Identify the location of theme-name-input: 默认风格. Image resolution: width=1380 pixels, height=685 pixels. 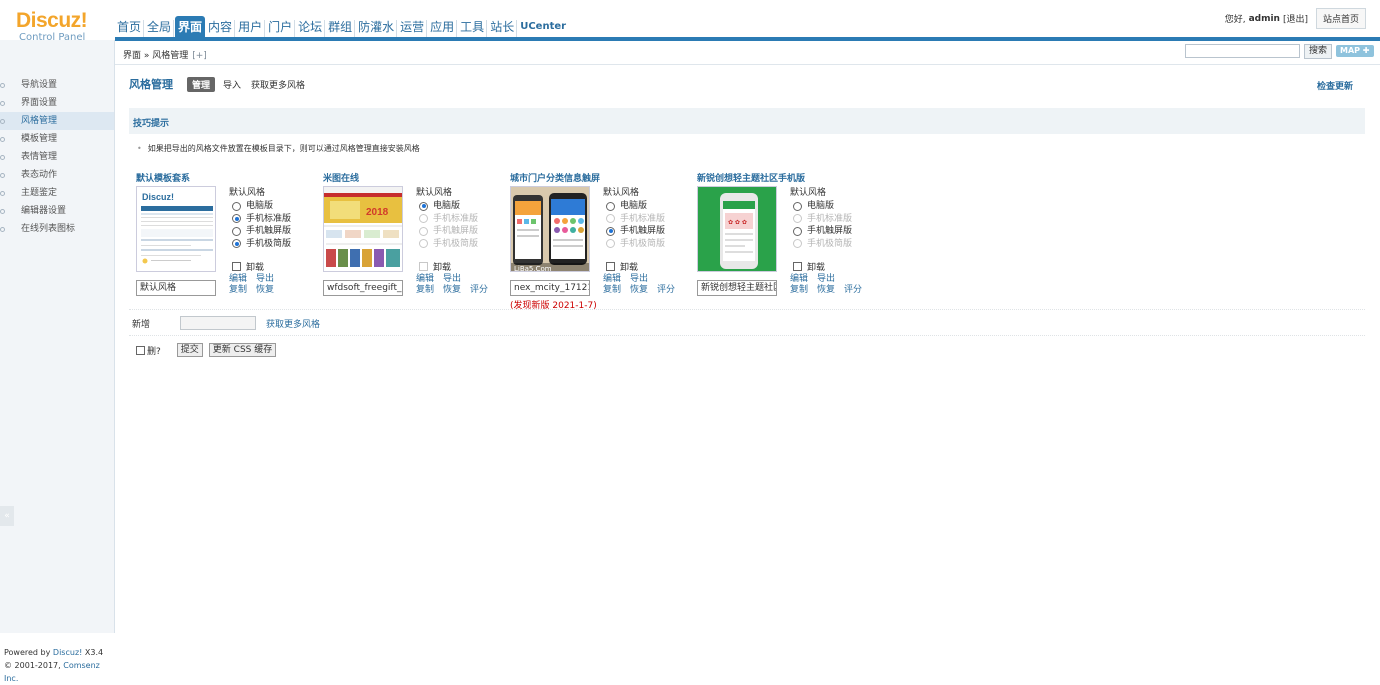
(176, 288).